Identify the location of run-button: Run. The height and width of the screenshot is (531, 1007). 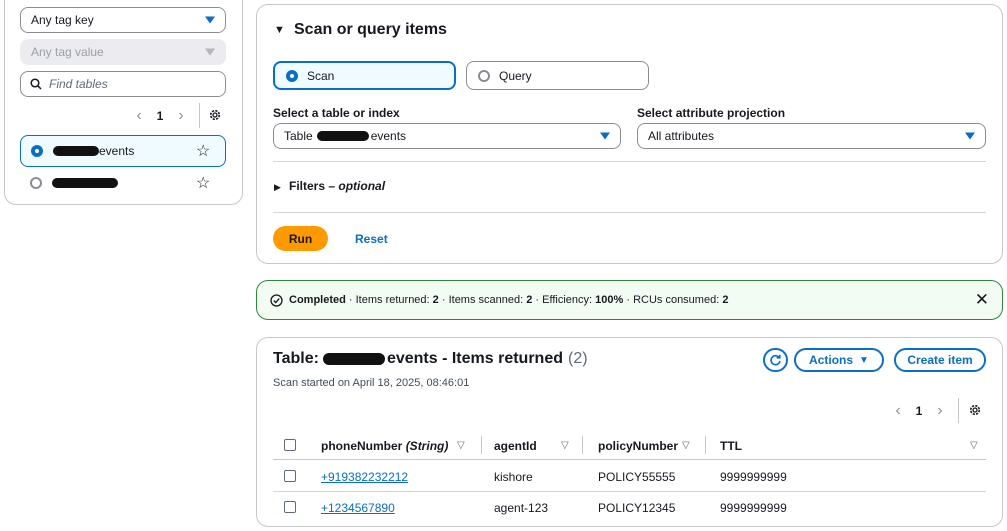
(300, 238).